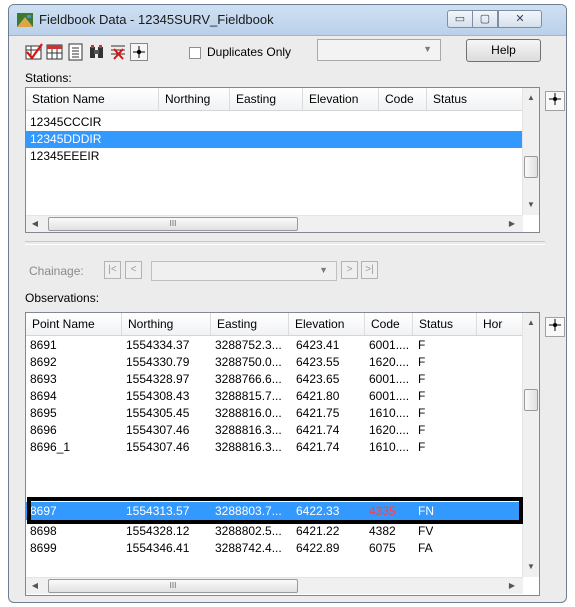 The width and height of the screenshot is (575, 607). Describe the element at coordinates (379, 50) in the screenshot. I see `filter-dropdown: ▼` at that location.